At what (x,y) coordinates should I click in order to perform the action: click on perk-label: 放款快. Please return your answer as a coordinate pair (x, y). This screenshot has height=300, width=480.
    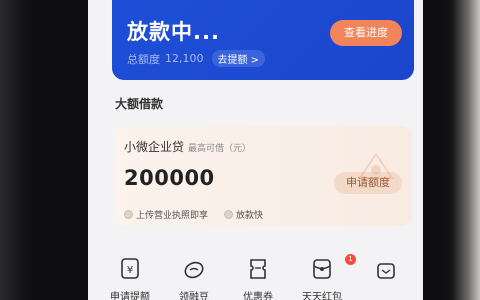
    Looking at the image, I should click on (250, 216).